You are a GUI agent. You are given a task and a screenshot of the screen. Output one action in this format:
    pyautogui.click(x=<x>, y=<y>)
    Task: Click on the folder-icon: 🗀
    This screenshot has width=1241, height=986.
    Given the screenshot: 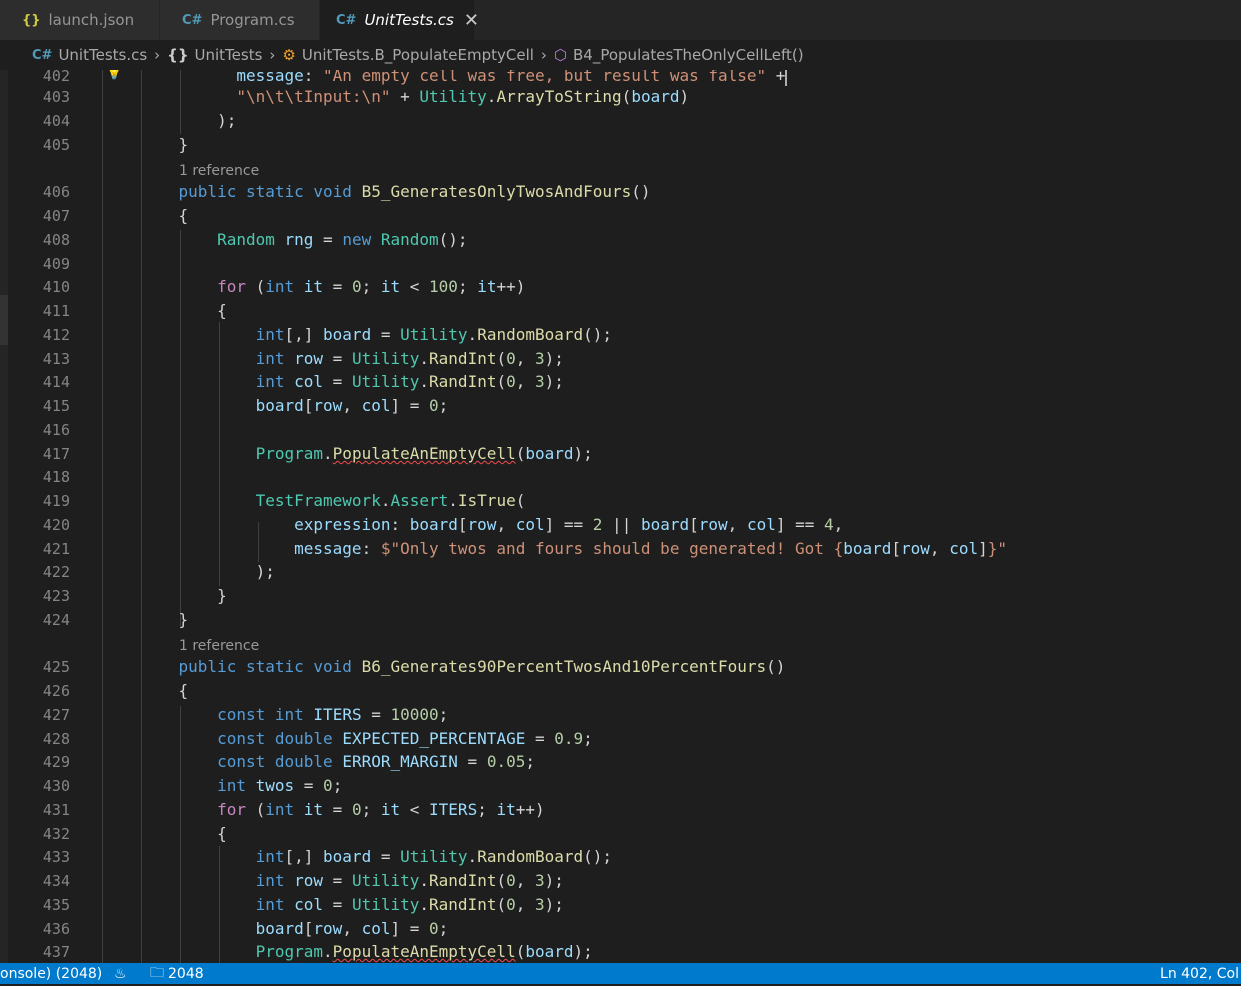 What is the action you would take?
    pyautogui.click(x=157, y=972)
    